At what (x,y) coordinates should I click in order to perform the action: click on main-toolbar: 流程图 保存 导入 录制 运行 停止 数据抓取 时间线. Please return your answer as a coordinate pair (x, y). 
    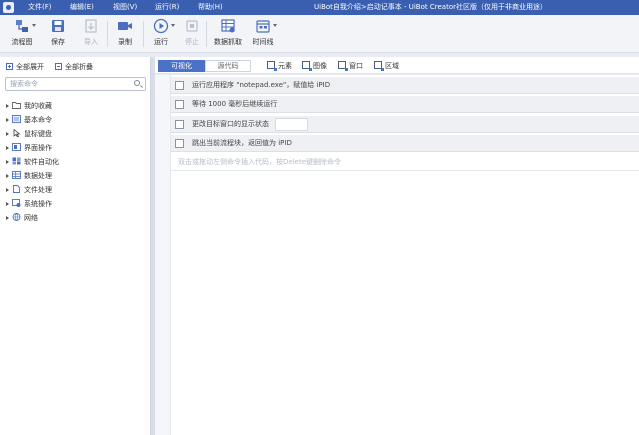
    Looking at the image, I should click on (319, 34).